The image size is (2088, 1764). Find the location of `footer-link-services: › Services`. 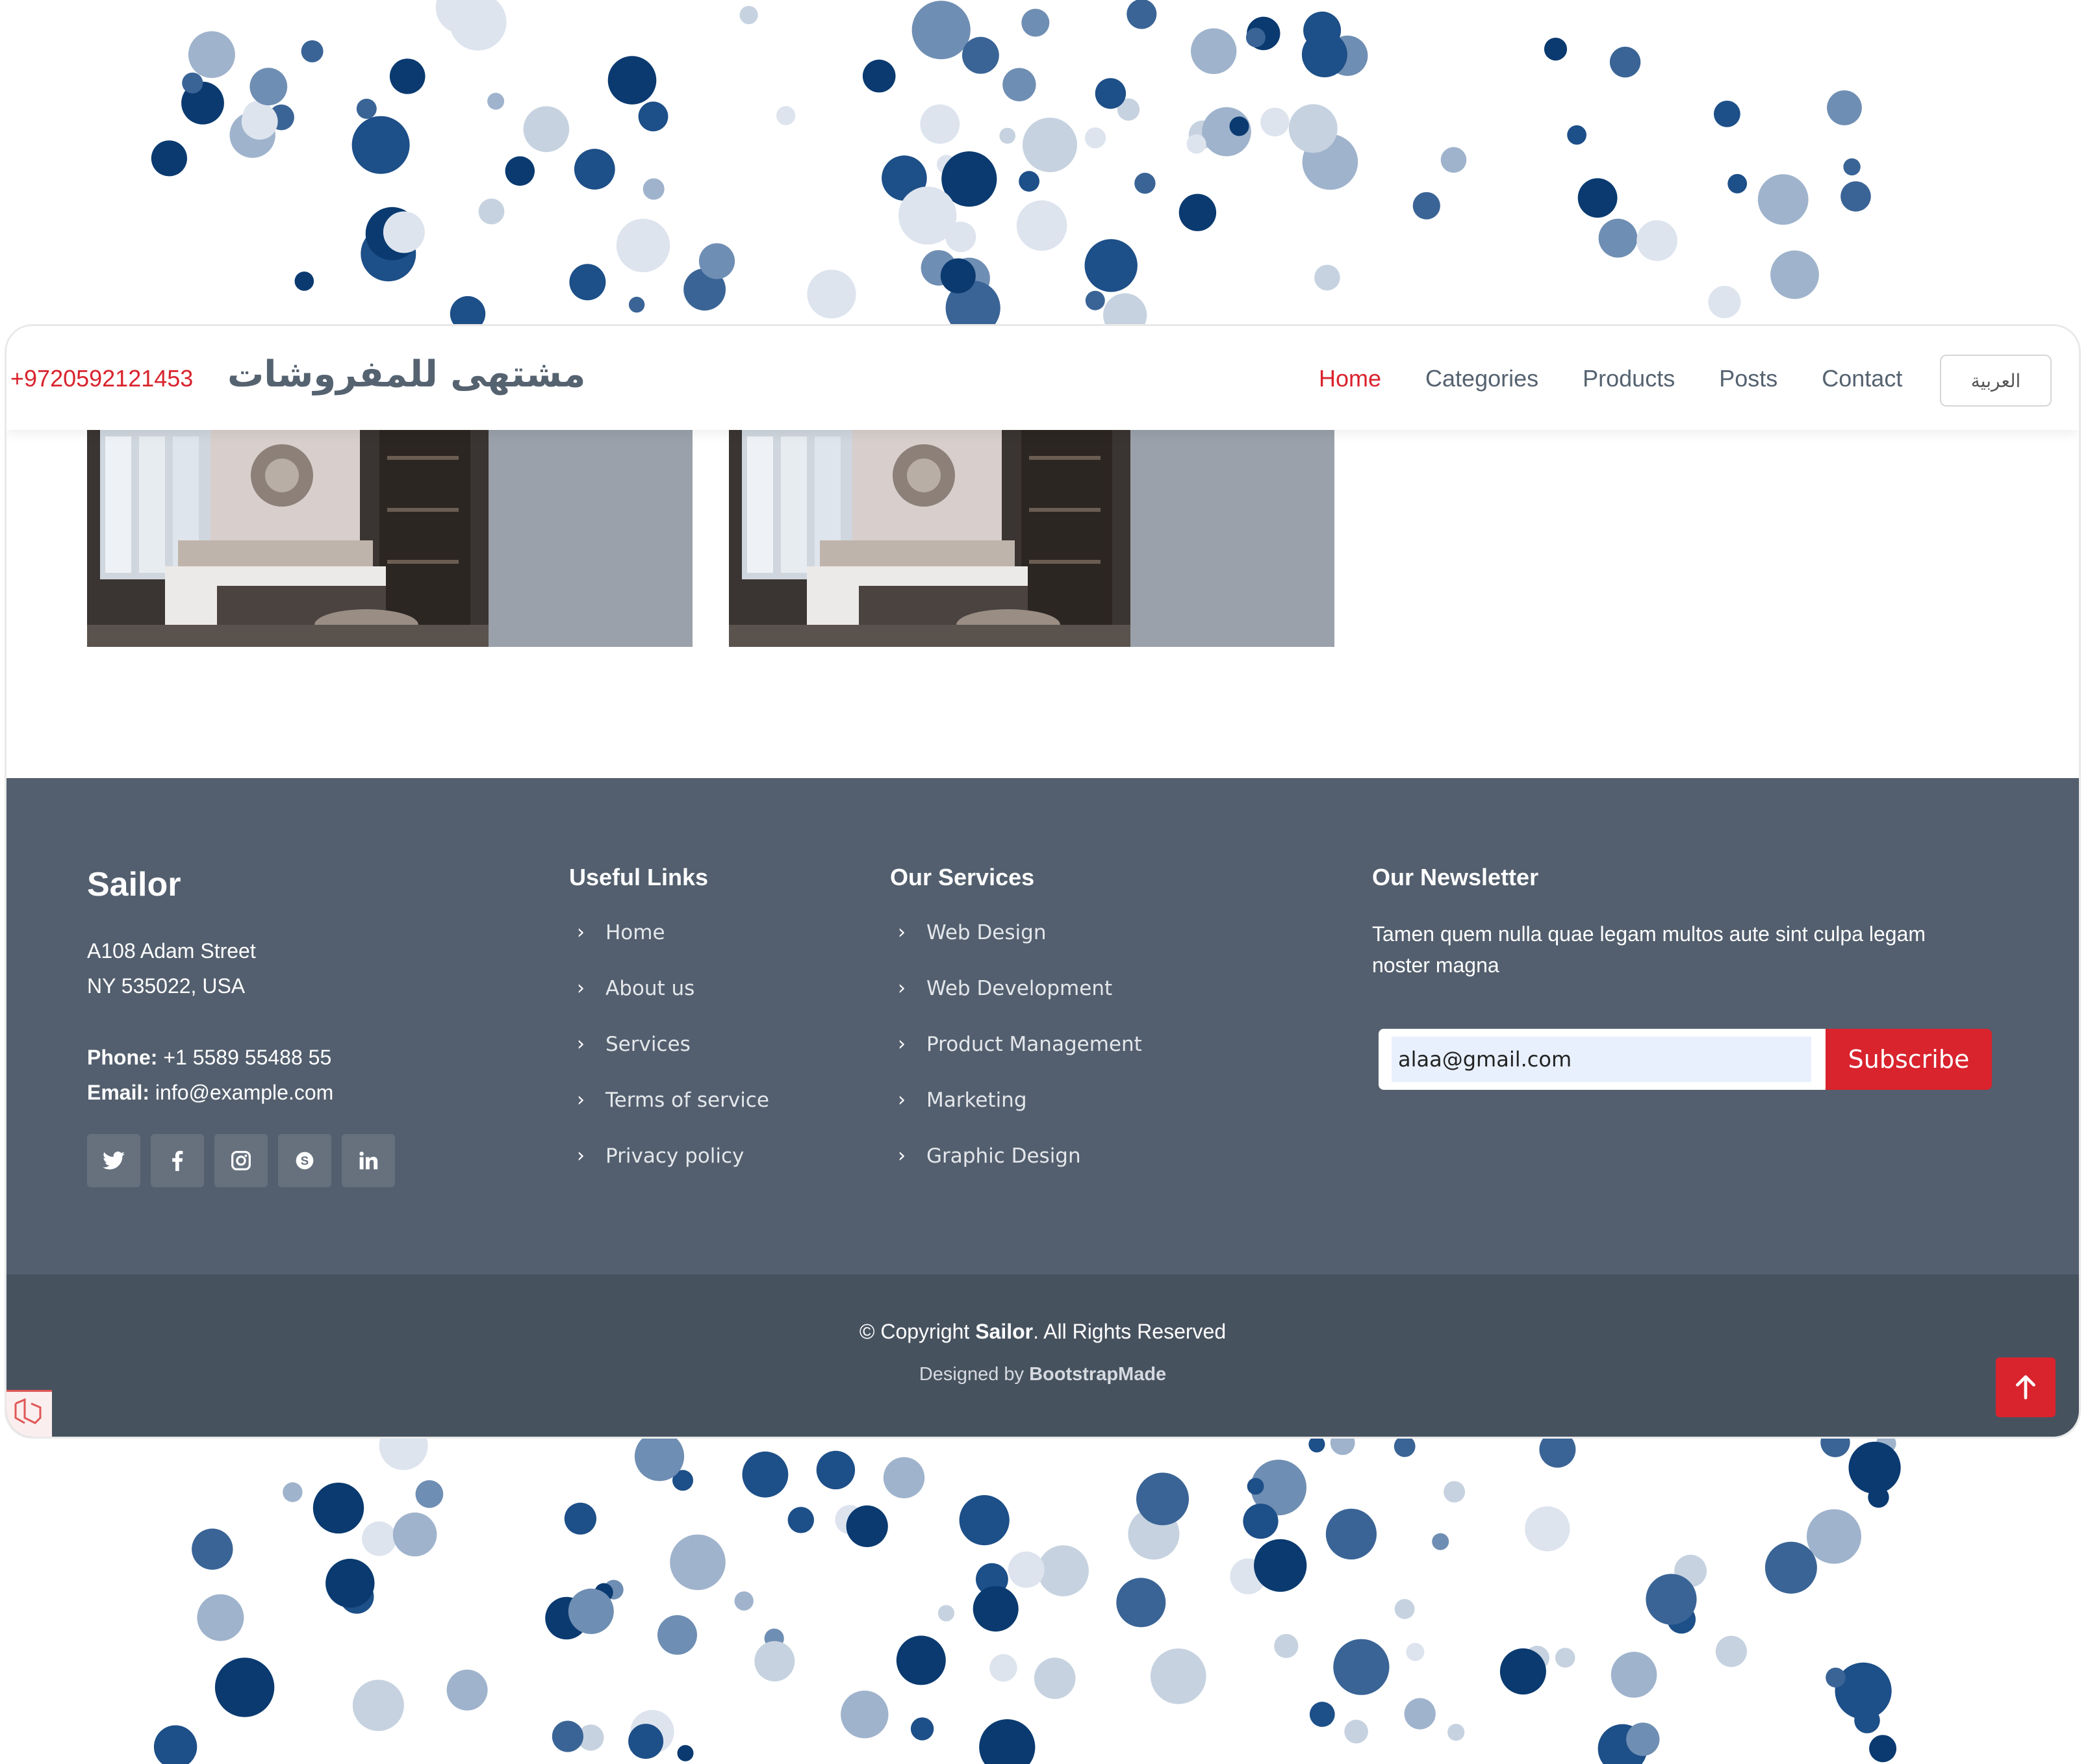

footer-link-services: › Services is located at coordinates (673, 1061).